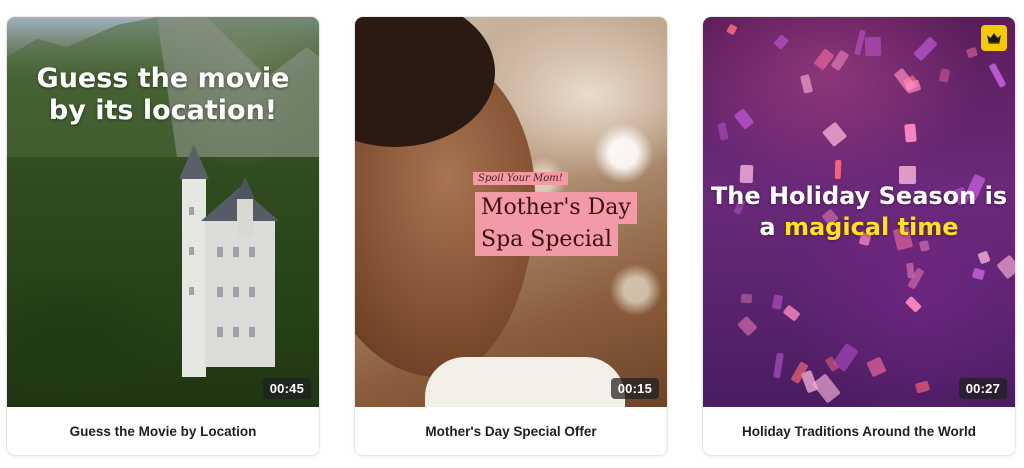 The height and width of the screenshot is (468, 1024). I want to click on crown-icon, so click(994, 38).